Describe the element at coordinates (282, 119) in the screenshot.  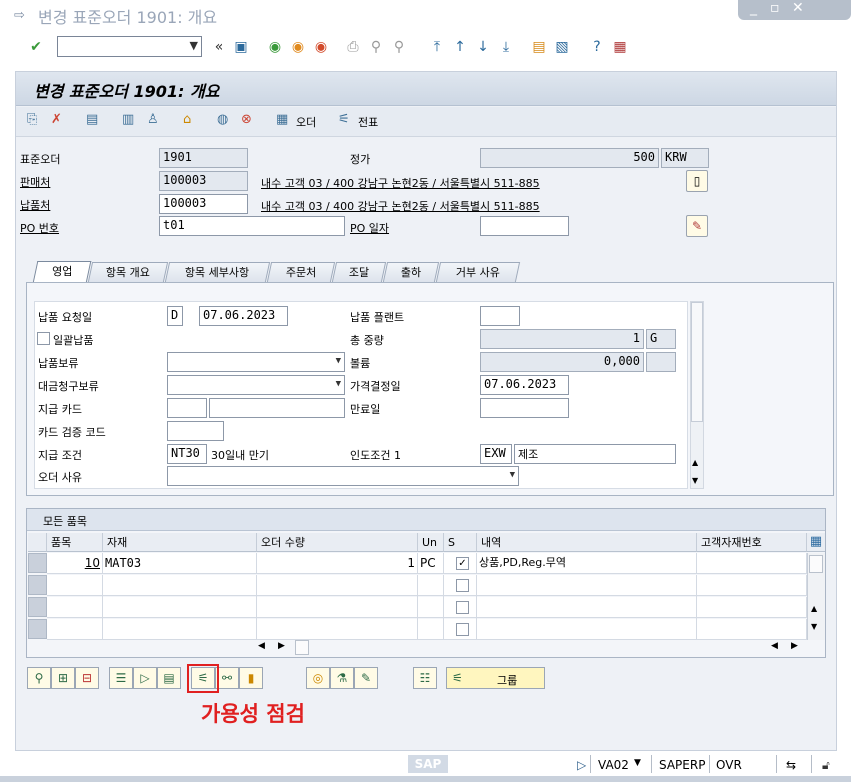
I see `order-icon: ▦` at that location.